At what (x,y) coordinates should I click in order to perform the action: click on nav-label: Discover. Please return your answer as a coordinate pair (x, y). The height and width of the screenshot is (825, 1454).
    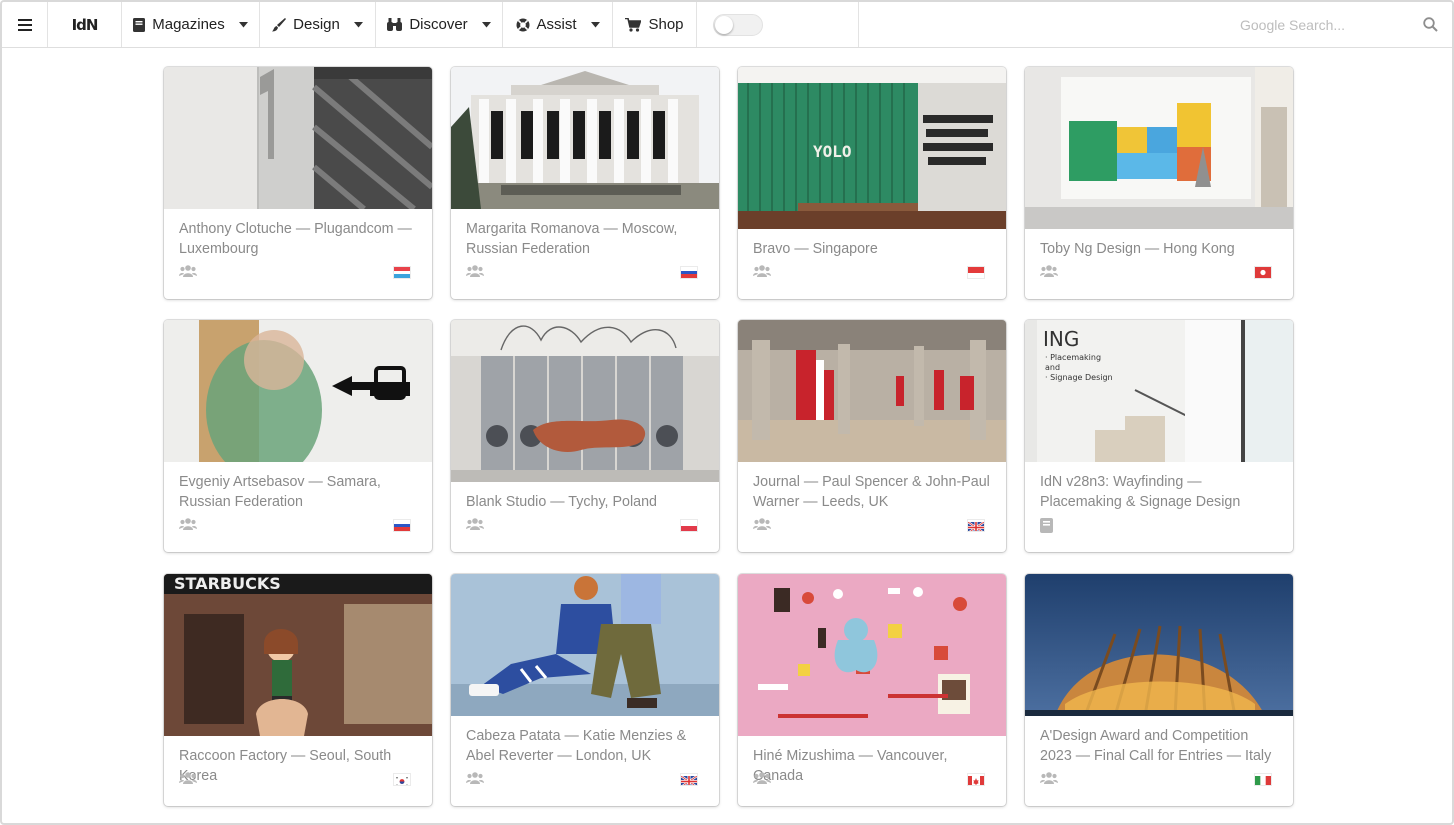
    Looking at the image, I should click on (438, 24).